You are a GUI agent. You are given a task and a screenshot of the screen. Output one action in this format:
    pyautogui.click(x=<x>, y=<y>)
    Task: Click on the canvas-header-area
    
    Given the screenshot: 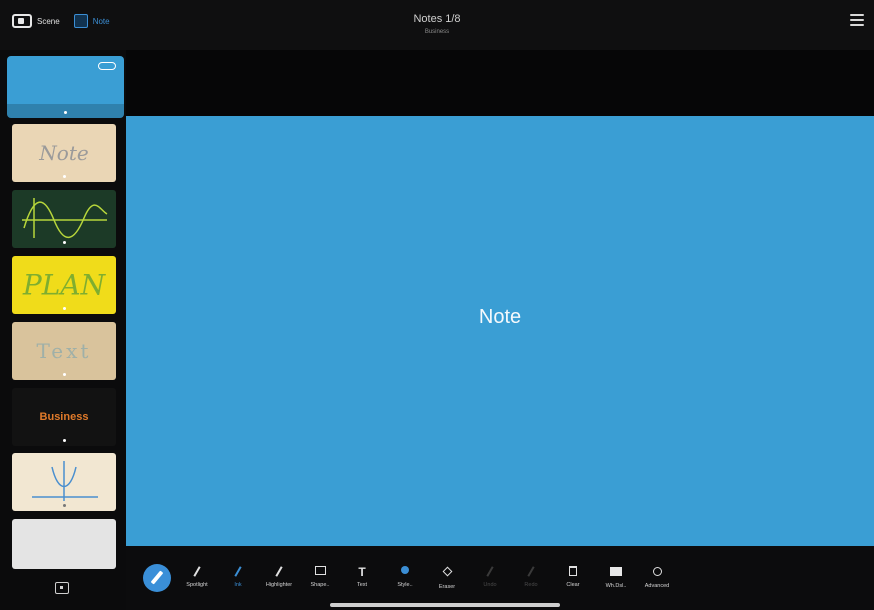 What is the action you would take?
    pyautogui.click(x=500, y=83)
    